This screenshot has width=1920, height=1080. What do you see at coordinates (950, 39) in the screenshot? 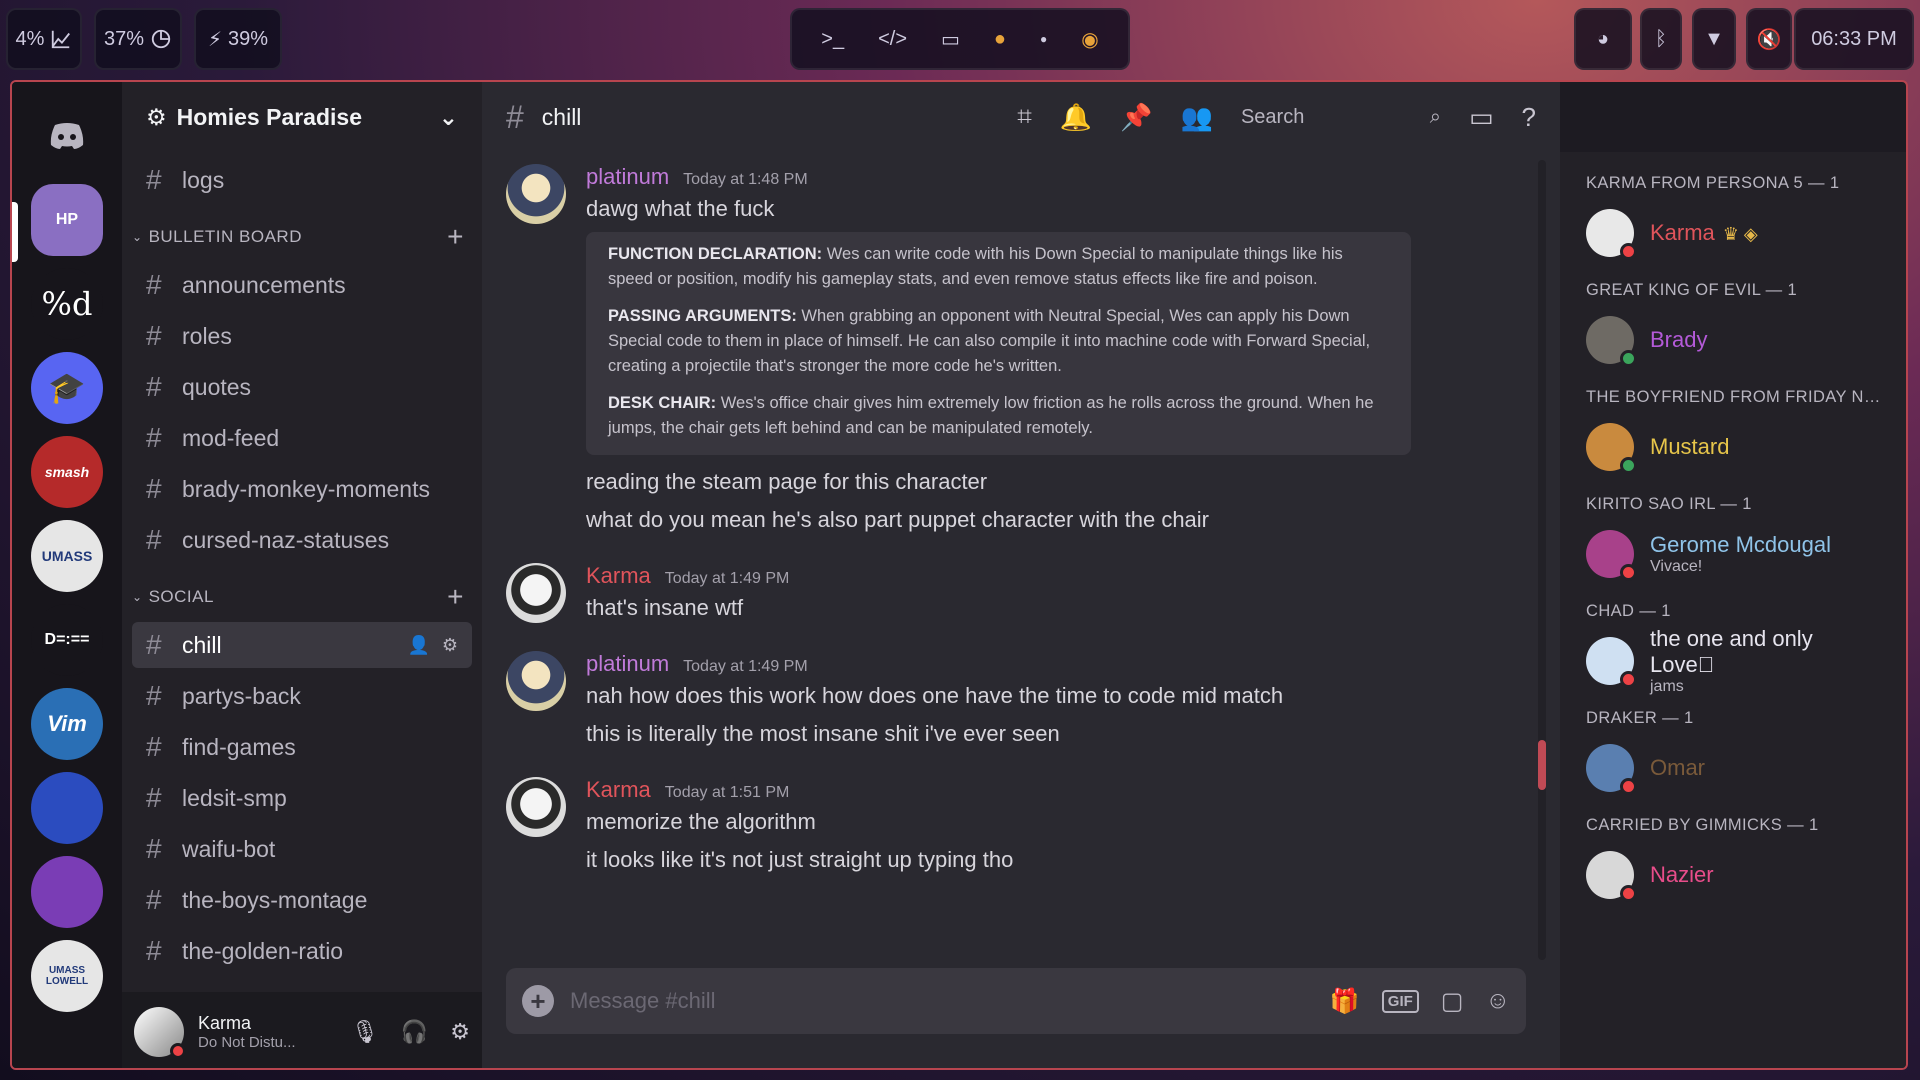
I see `folder-icon: ▭` at bounding box center [950, 39].